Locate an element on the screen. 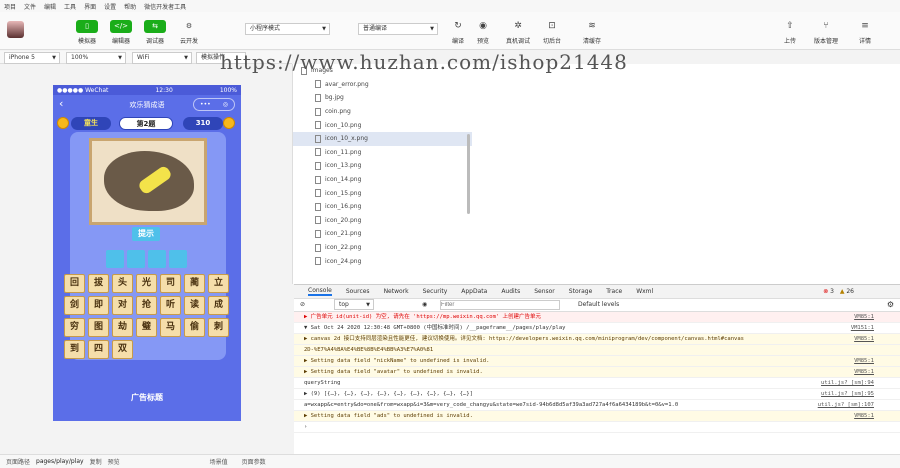 Image resolution: width=900 pixels, height=468 pixels. file-item: icon_22.png is located at coordinates (382, 248).